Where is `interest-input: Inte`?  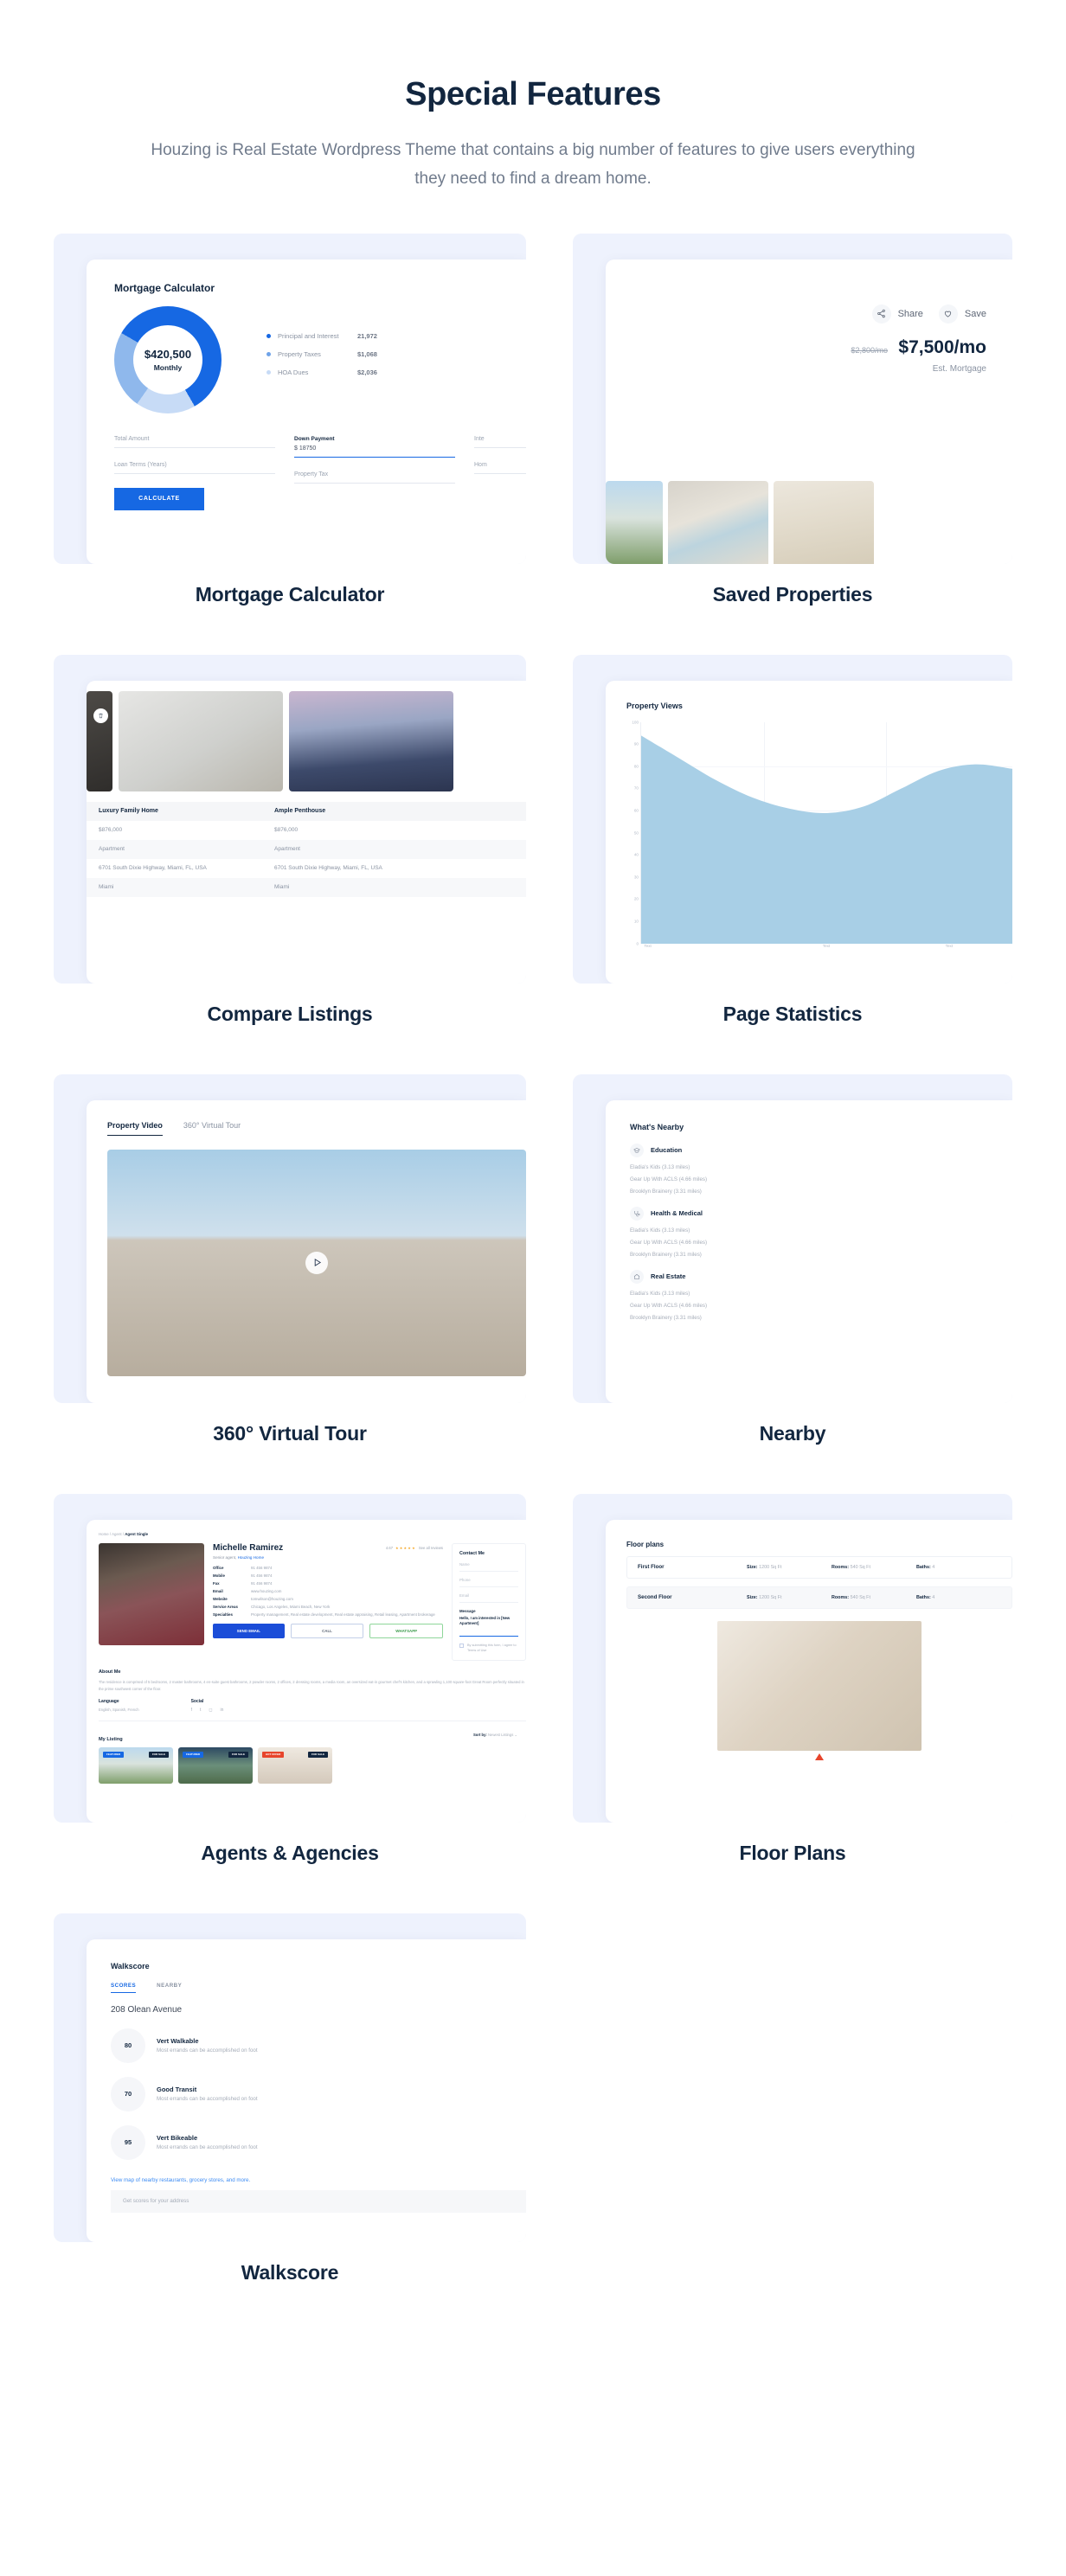 interest-input: Inte is located at coordinates (500, 442).